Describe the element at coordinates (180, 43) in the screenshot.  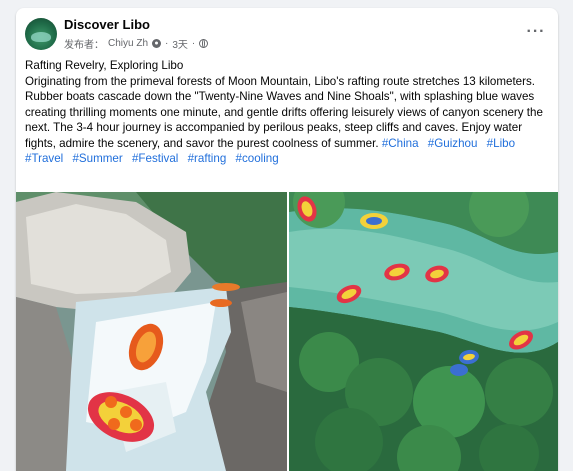
I see `post-time: 3天` at that location.